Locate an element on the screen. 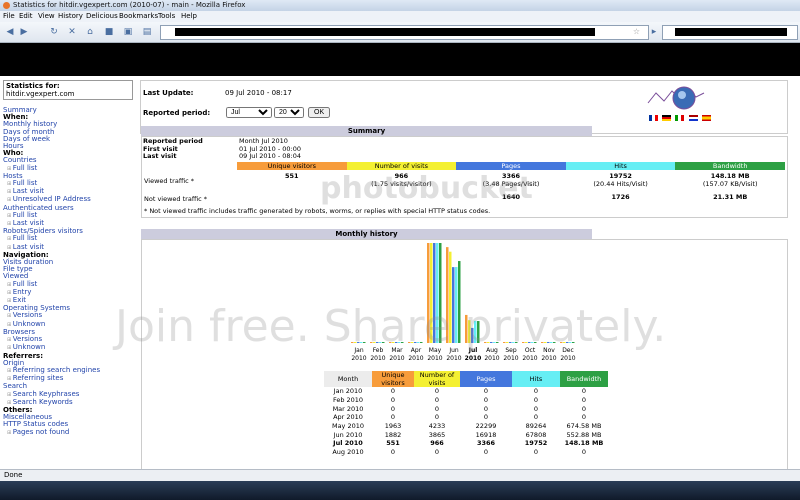 The width and height of the screenshot is (800, 500). sidebar-link: Pages not found is located at coordinates (38, 432).